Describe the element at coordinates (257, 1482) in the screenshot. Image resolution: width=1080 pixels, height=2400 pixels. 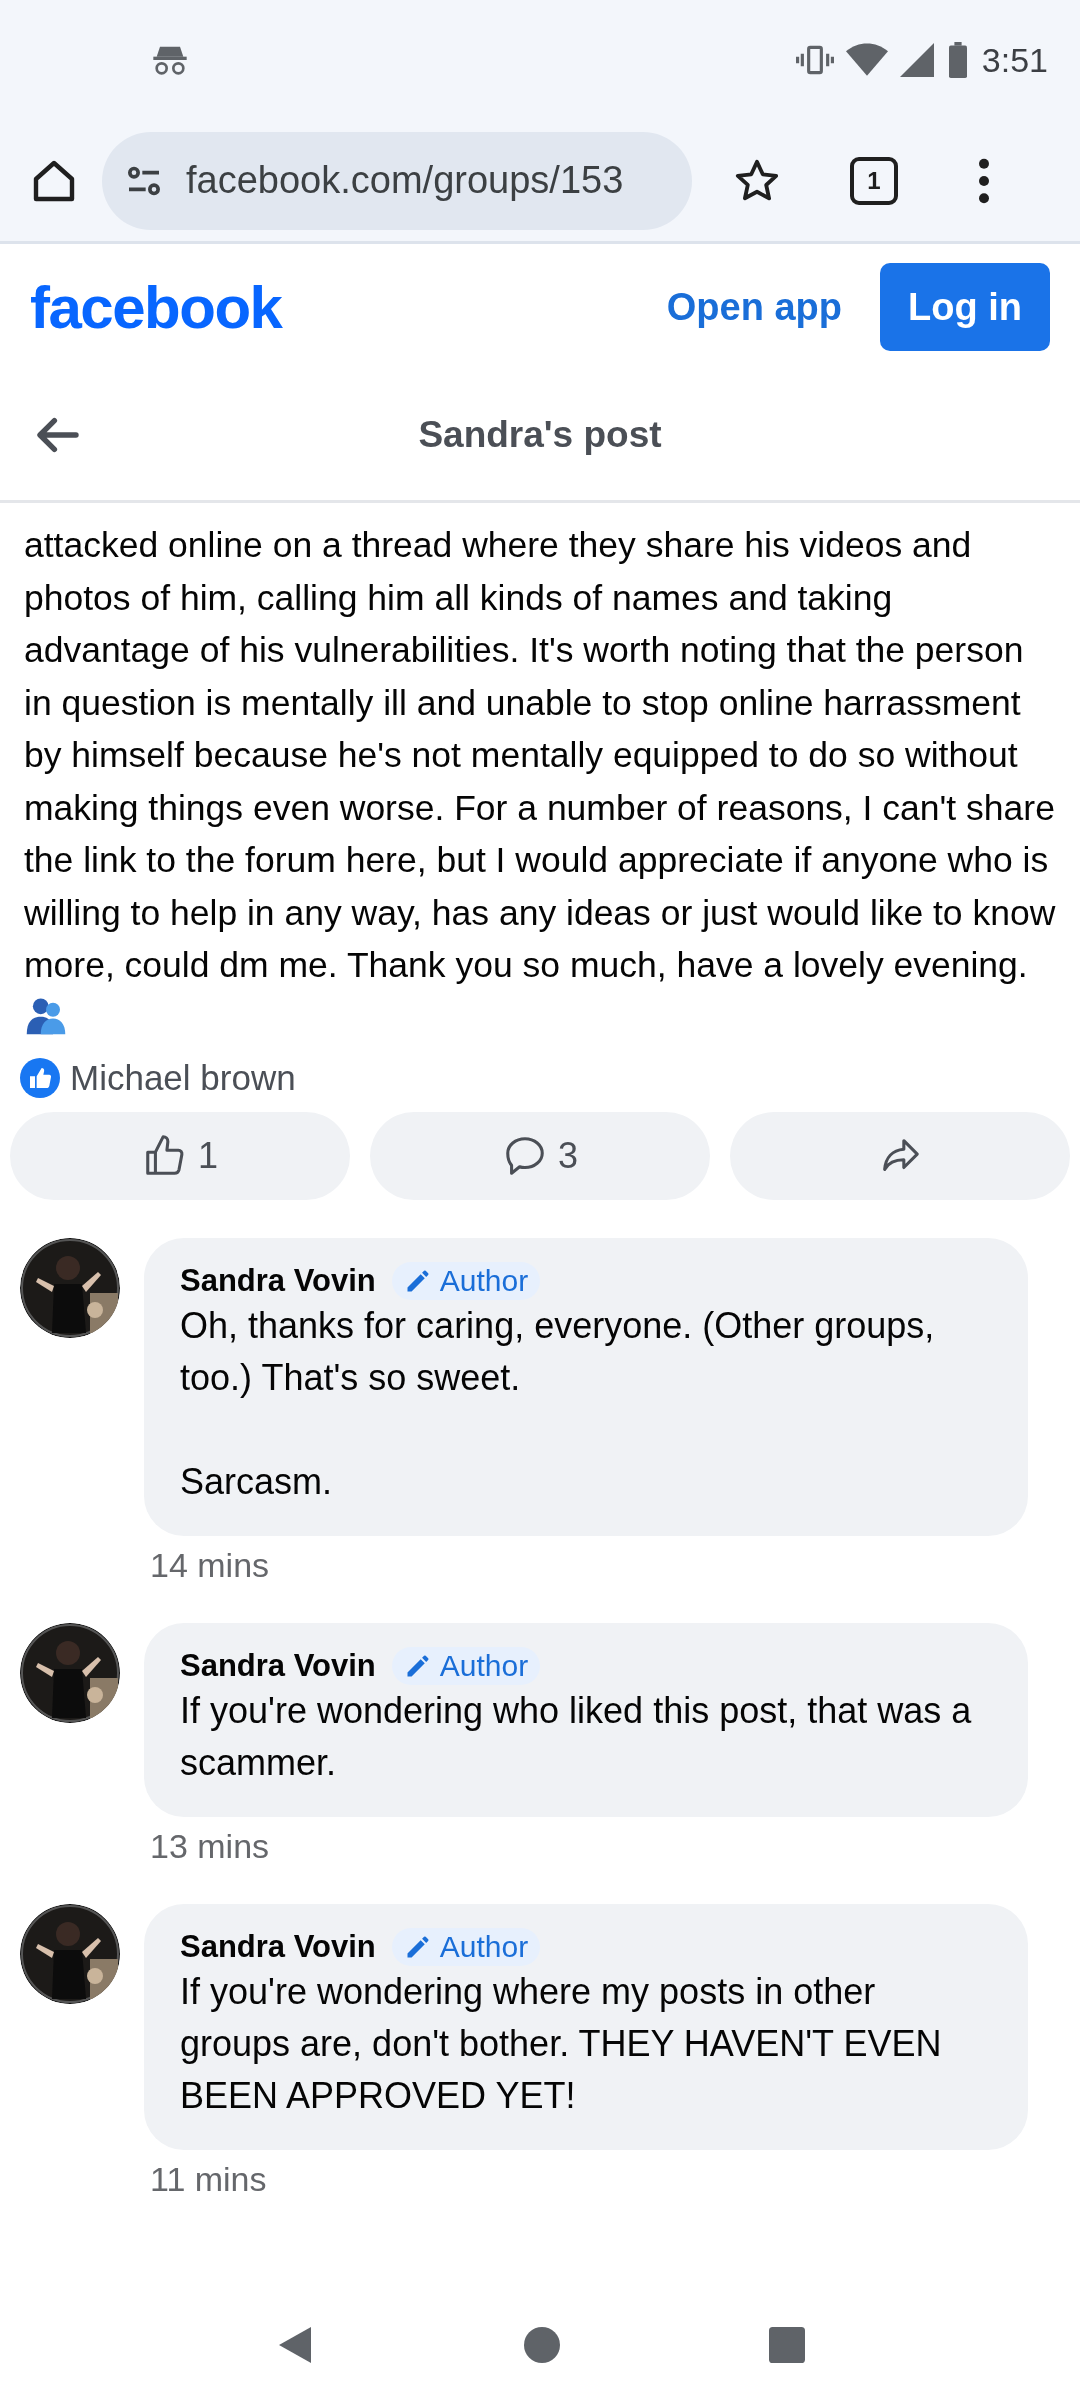
I see `comment-text: Sarcasm.` at that location.